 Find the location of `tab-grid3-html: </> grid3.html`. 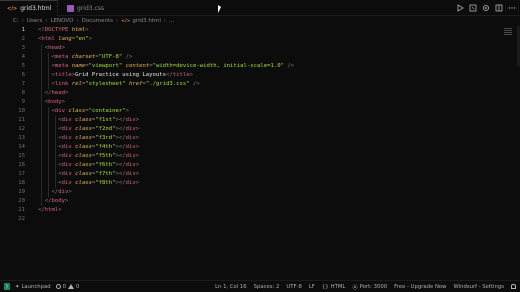

tab-grid3-html: </> grid3.html is located at coordinates (29, 8).